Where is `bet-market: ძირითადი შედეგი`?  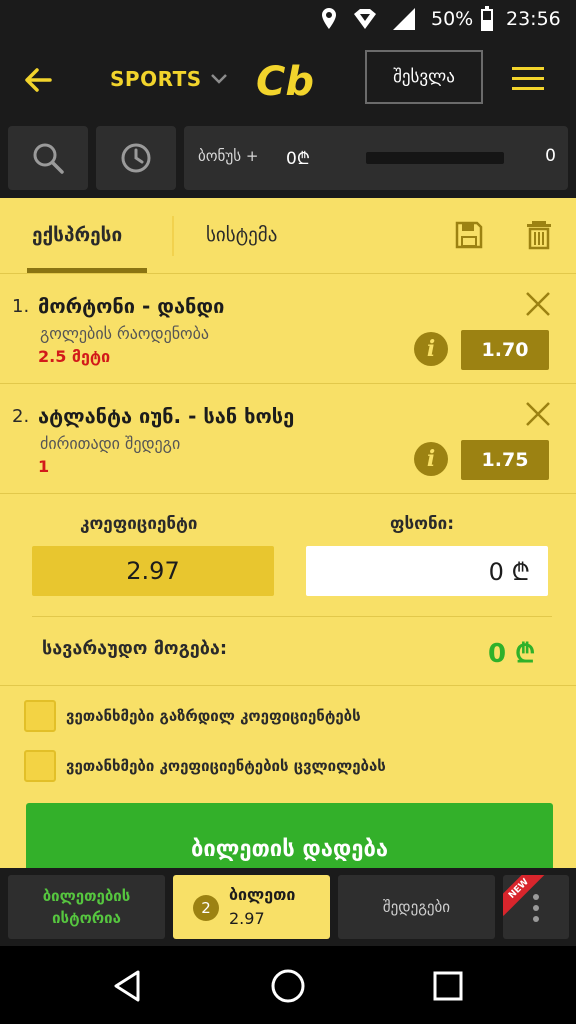 bet-market: ძირითადი შედეგი is located at coordinates (110, 443).